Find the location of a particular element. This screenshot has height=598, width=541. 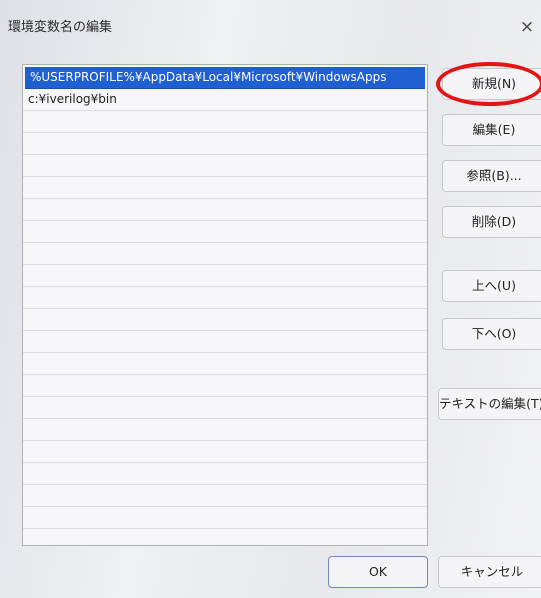

delete-button: 削除(D) is located at coordinates (491, 222).